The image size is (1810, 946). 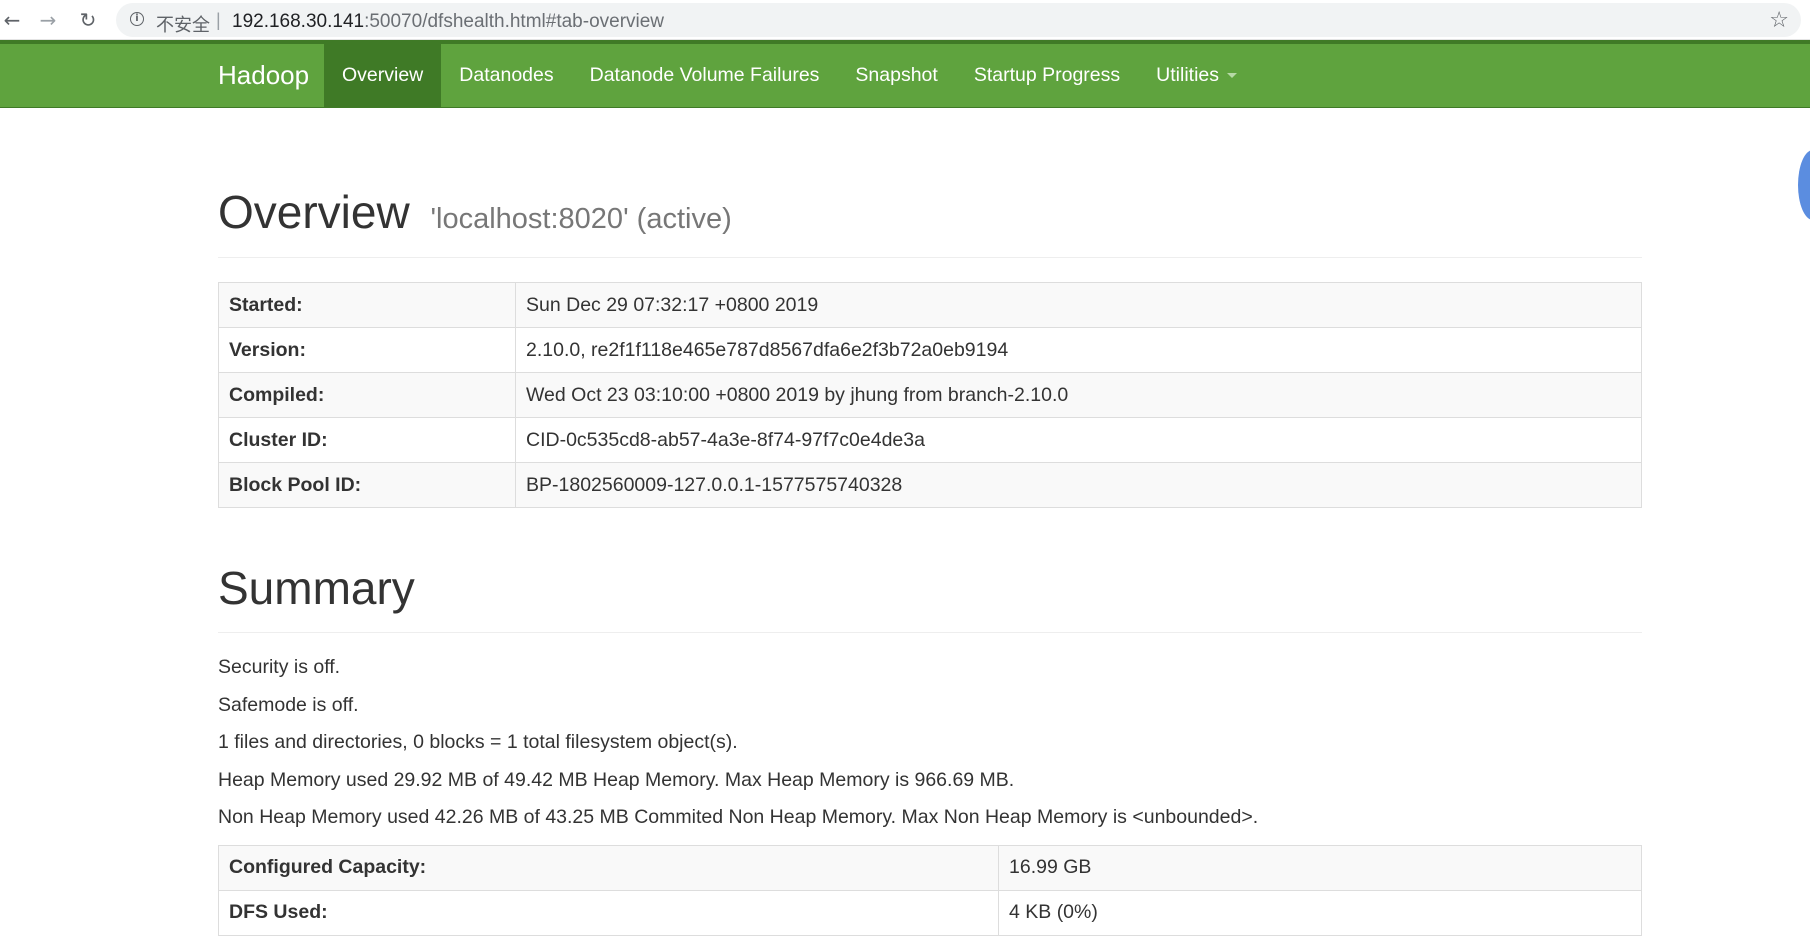 I want to click on row-value: 4 KB (0%), so click(x=1320, y=912).